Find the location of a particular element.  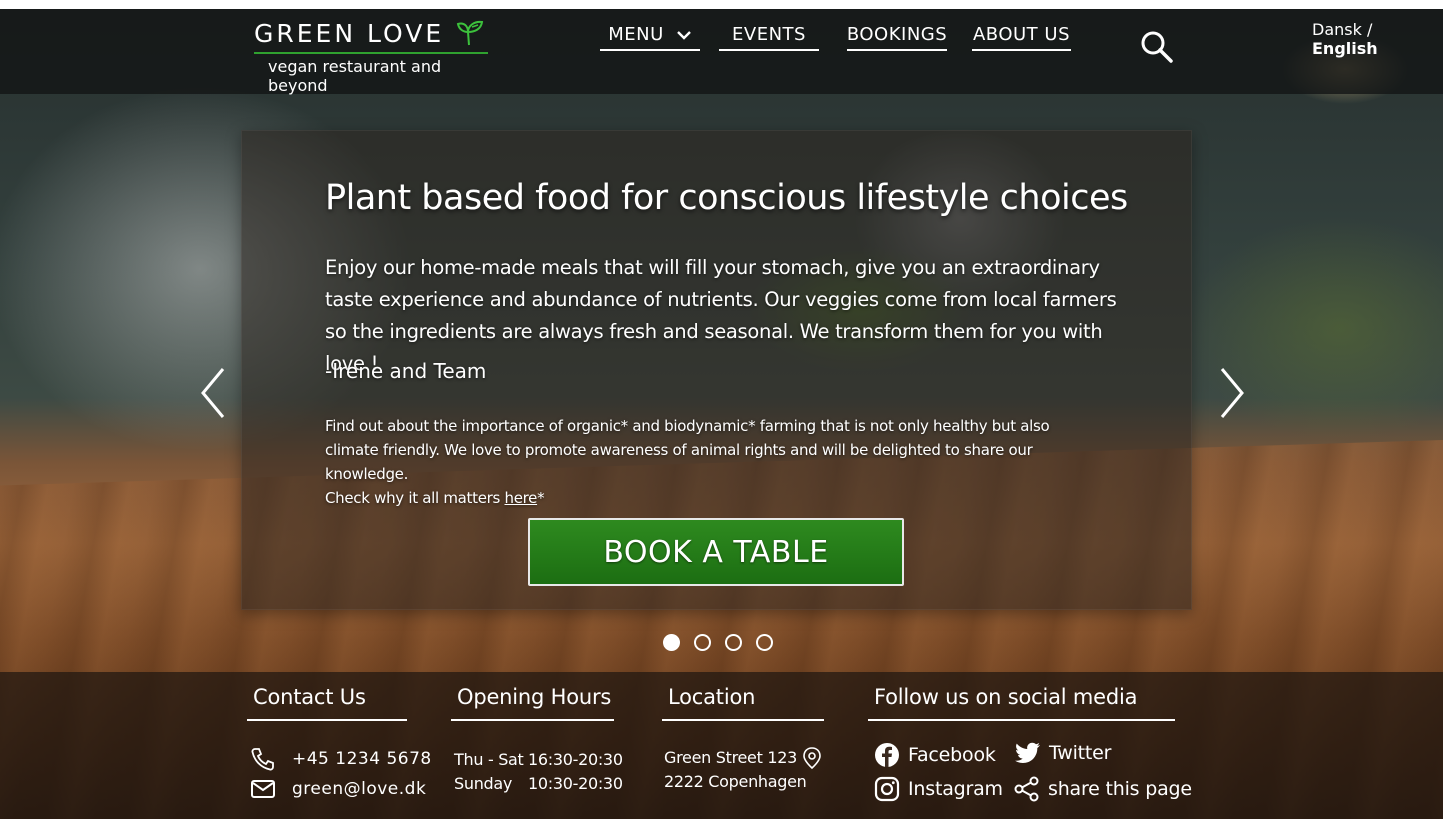

footer-contact: Contact Us is located at coordinates (327, 703).